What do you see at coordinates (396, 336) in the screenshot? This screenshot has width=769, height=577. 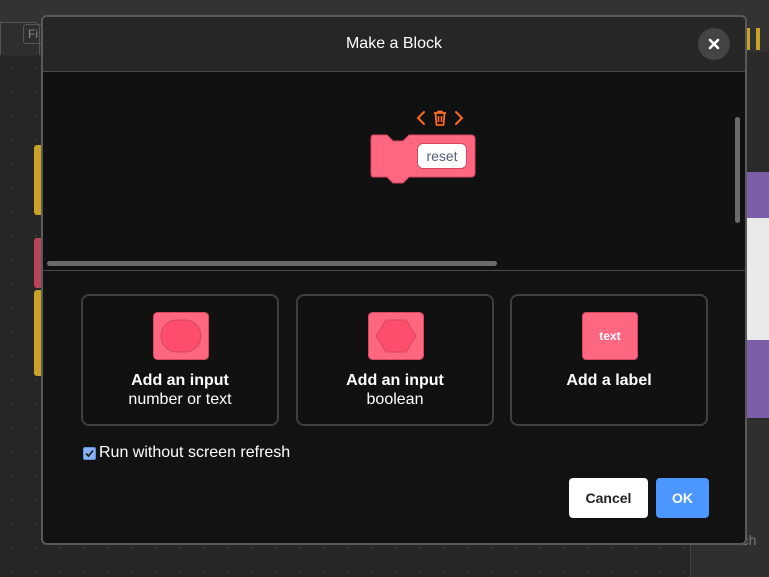 I see `boolean-input-icon` at bounding box center [396, 336].